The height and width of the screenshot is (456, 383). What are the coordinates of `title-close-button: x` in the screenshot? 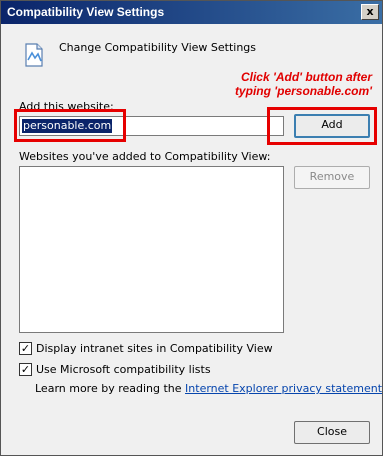 It's located at (370, 12).